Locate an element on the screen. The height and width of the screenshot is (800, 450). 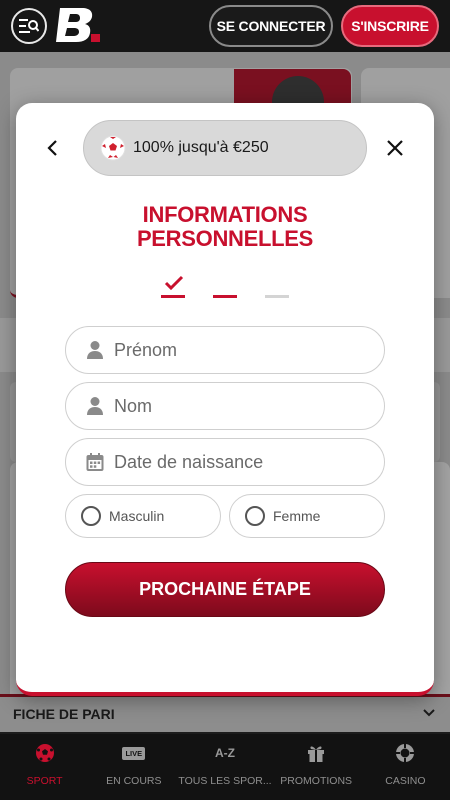
nav-label: PROMOTIONS is located at coordinates (316, 781).